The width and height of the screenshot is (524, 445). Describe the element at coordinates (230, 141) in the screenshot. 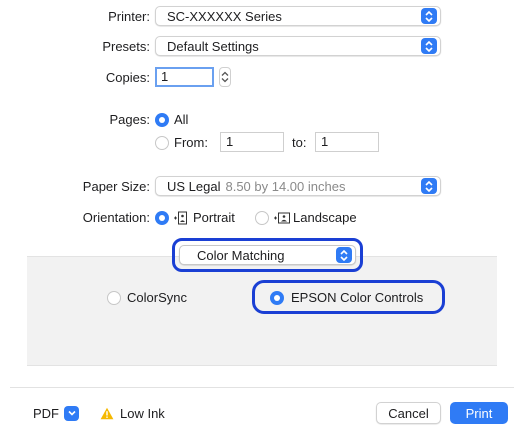

I see `pages-from-value: 1` at that location.